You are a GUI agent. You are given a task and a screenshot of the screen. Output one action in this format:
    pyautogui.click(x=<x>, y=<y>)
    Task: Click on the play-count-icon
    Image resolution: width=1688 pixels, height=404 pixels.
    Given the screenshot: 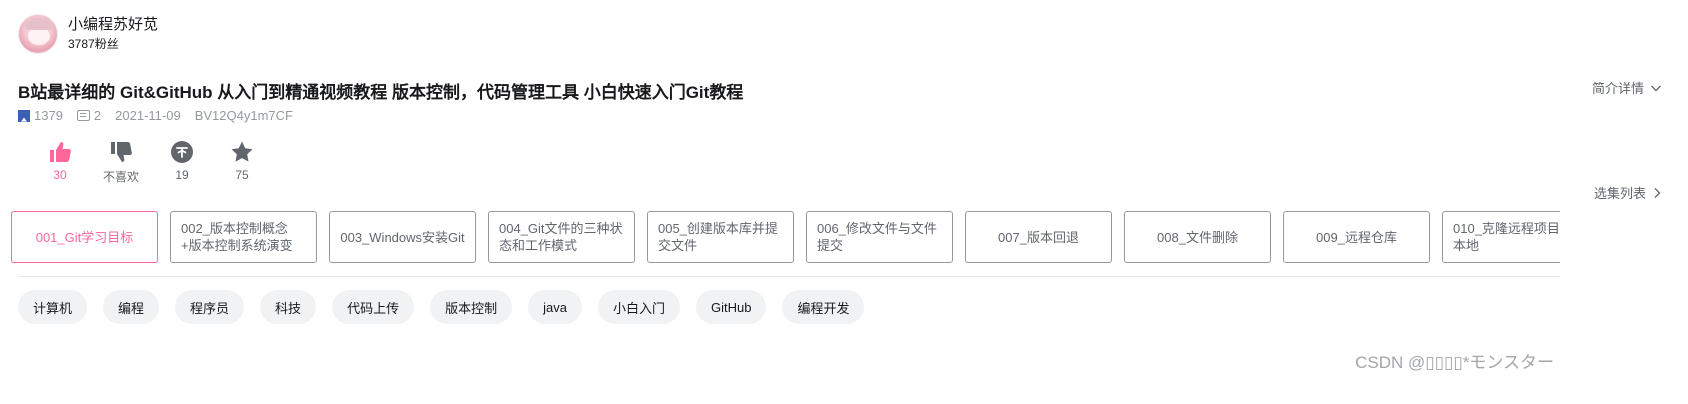 What is the action you would take?
    pyautogui.click(x=24, y=115)
    